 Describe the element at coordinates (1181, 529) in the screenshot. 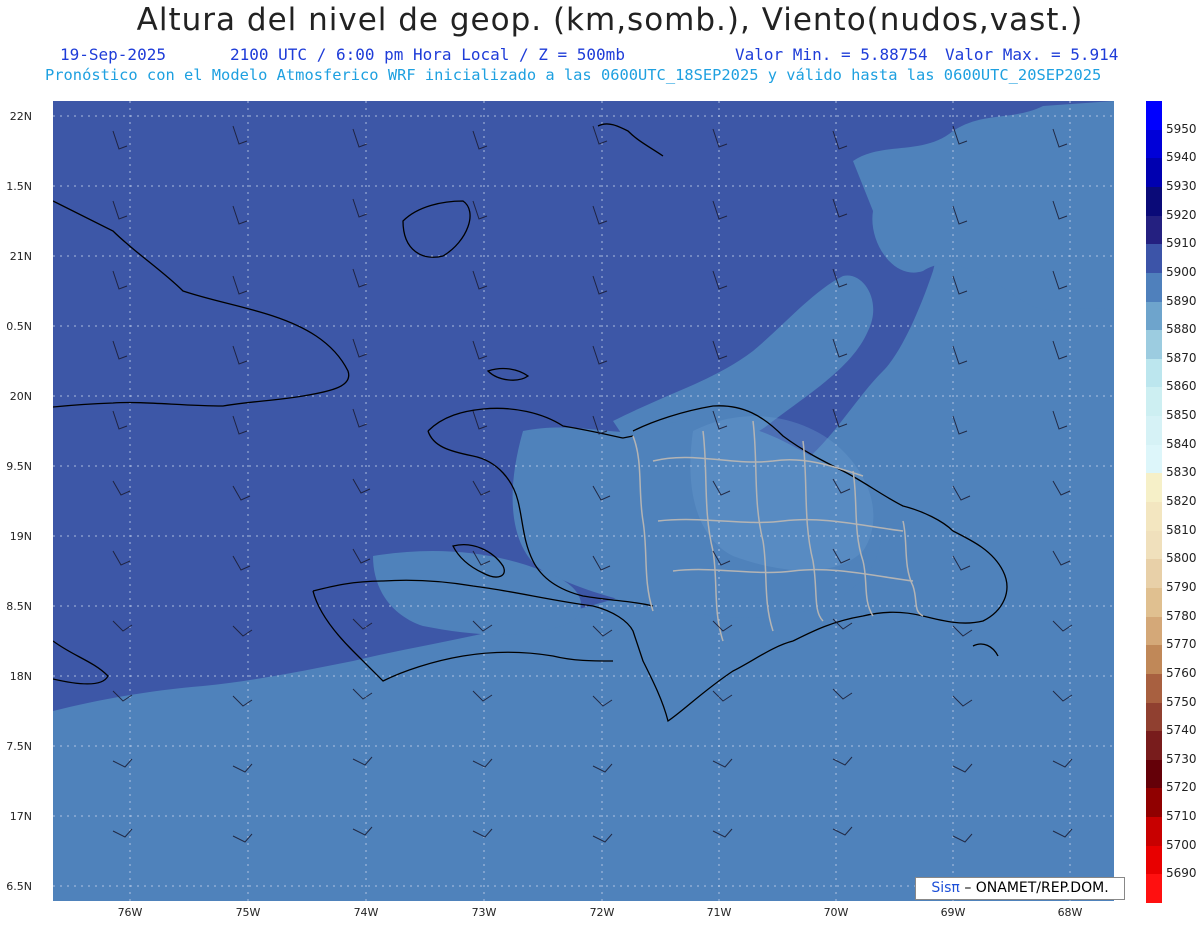

I see `colorbar-label: 5810` at that location.